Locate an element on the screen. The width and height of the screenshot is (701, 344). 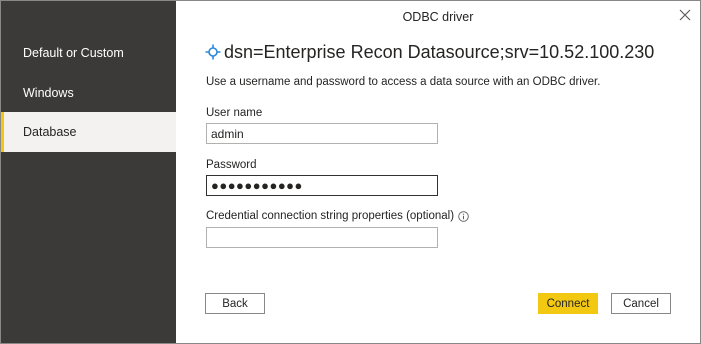
sidebar-item-windows: Windows is located at coordinates (88, 93).